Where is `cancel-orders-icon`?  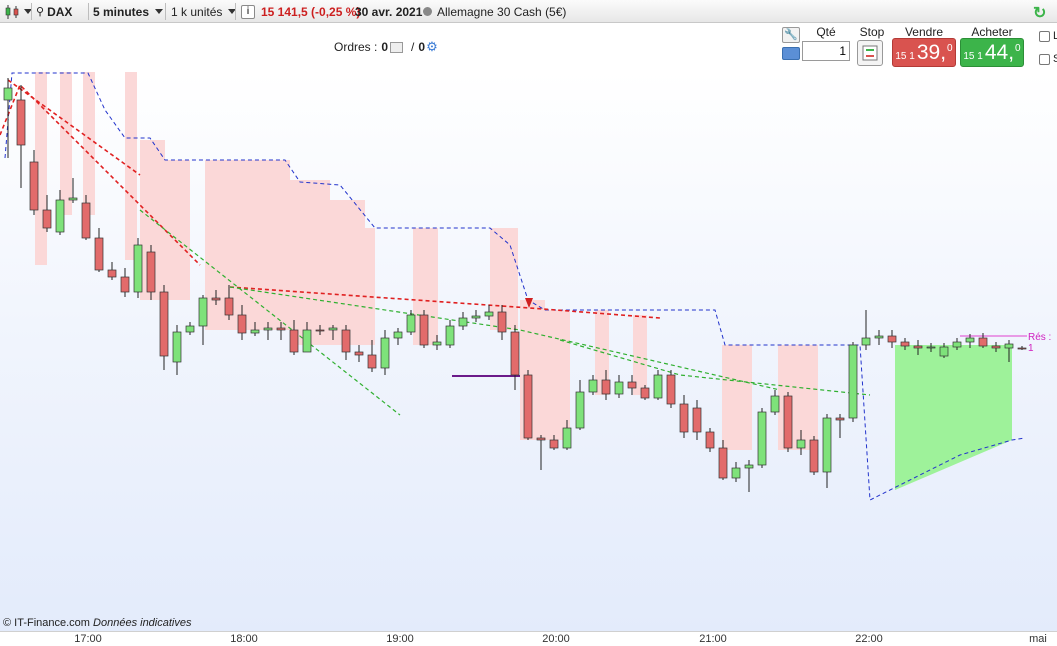 cancel-orders-icon is located at coordinates (397, 47).